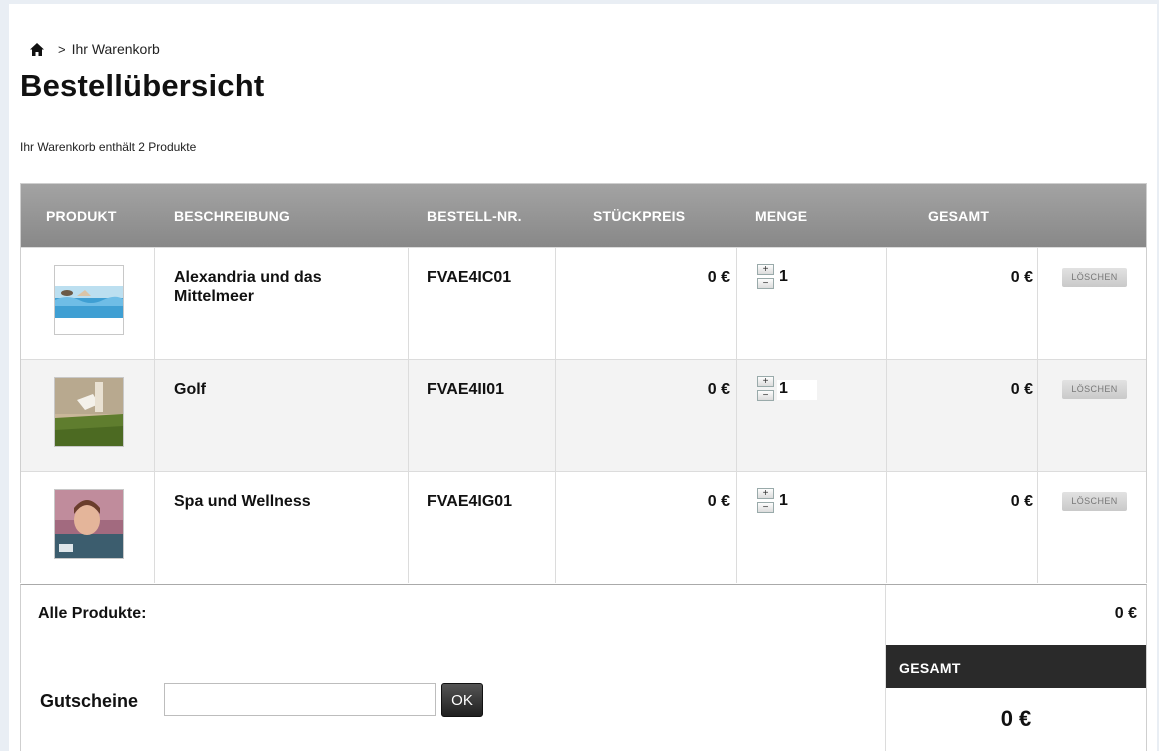  I want to click on grand-total-value: 0 €, so click(1016, 718).